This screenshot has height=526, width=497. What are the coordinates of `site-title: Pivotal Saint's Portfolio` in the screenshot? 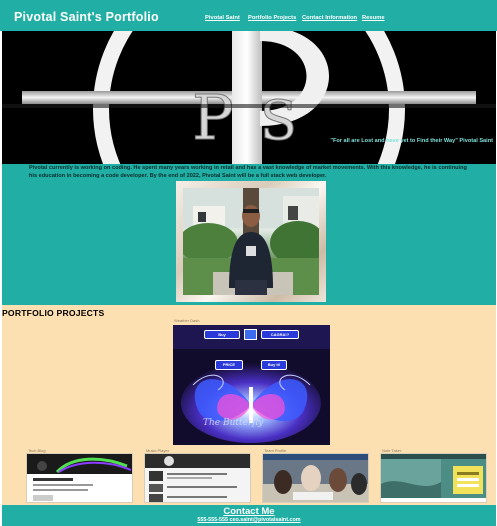 It's located at (86, 17).